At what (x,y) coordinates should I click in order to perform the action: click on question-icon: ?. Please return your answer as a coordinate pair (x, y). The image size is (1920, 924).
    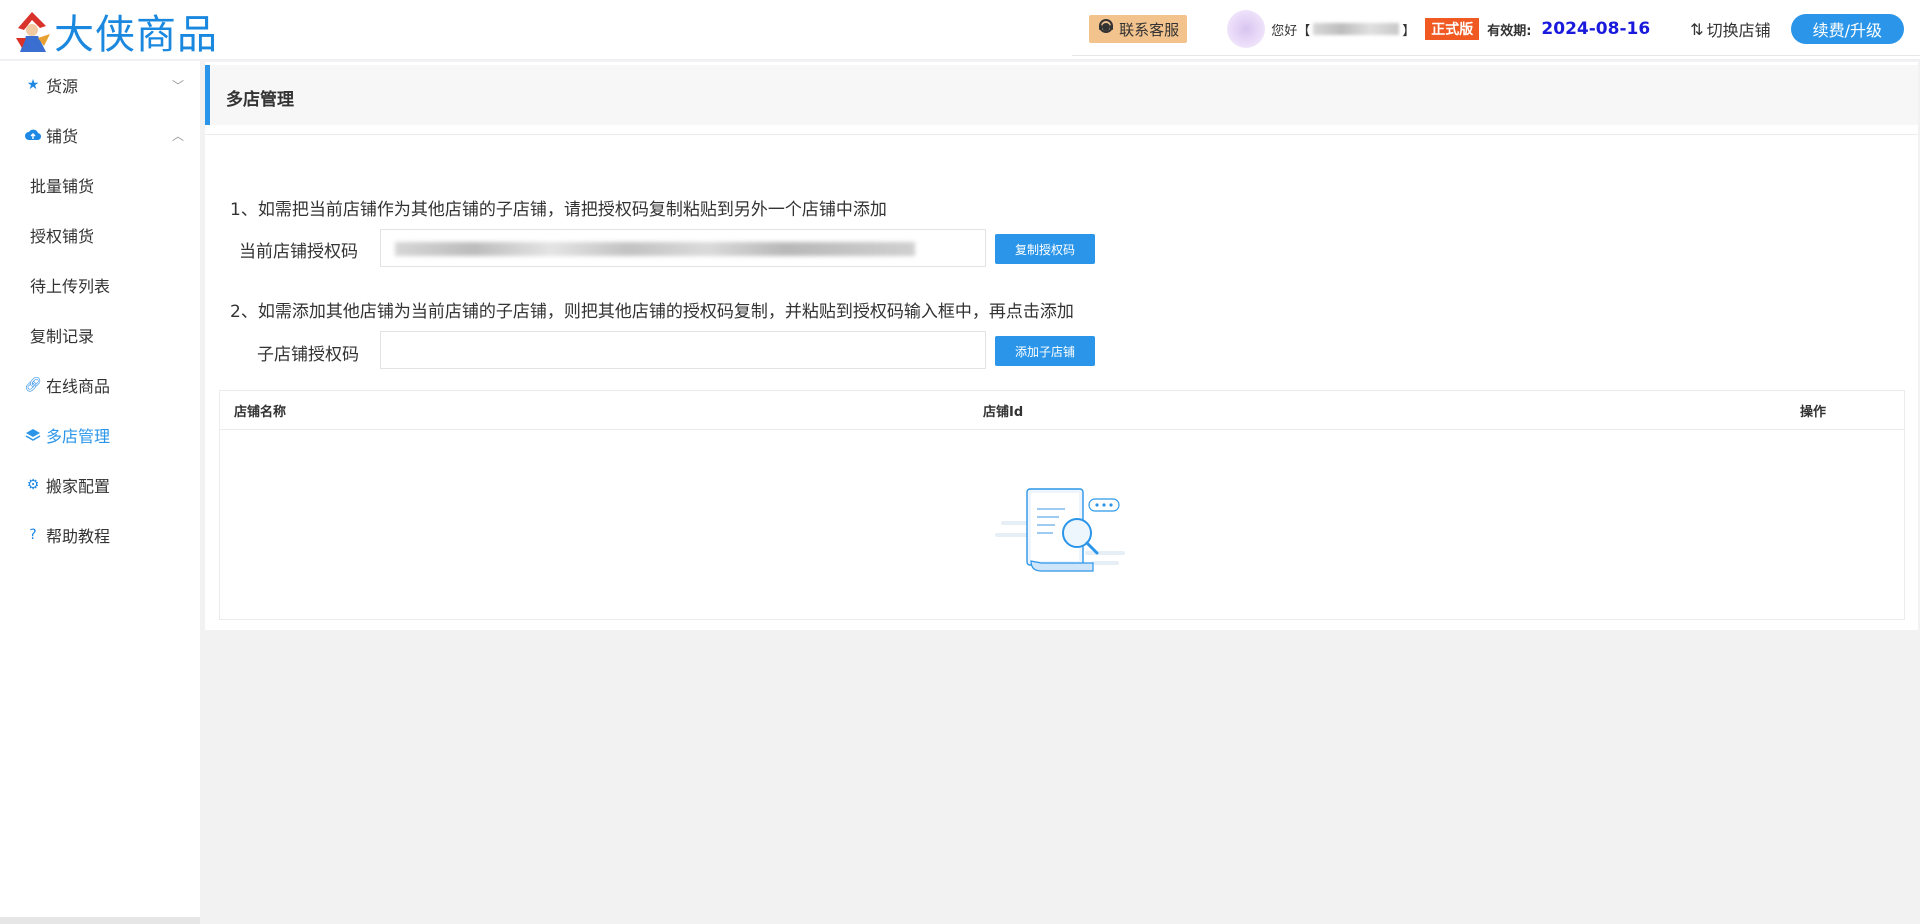
    Looking at the image, I should click on (33, 535).